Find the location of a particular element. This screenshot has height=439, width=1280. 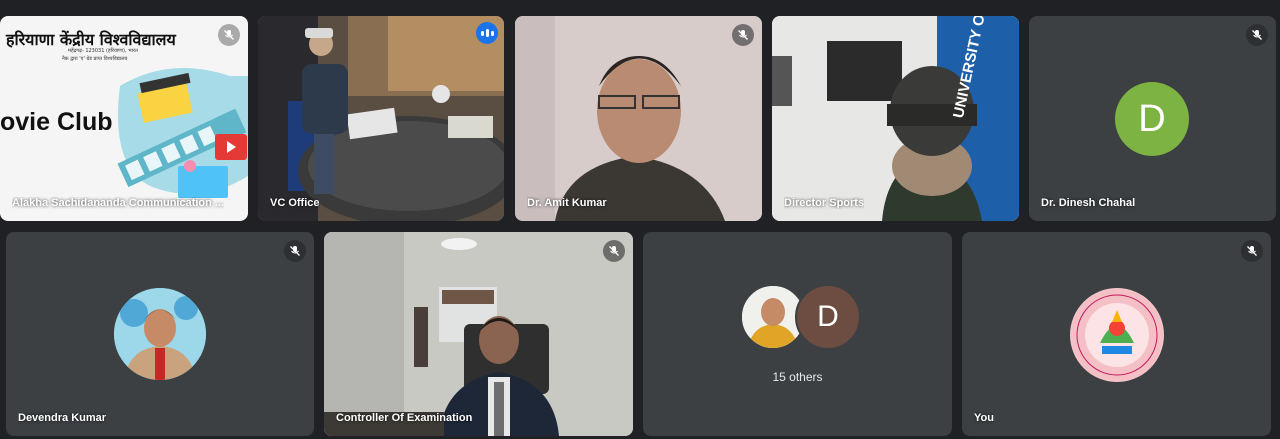

participant-name: Director Sports is located at coordinates (824, 203).